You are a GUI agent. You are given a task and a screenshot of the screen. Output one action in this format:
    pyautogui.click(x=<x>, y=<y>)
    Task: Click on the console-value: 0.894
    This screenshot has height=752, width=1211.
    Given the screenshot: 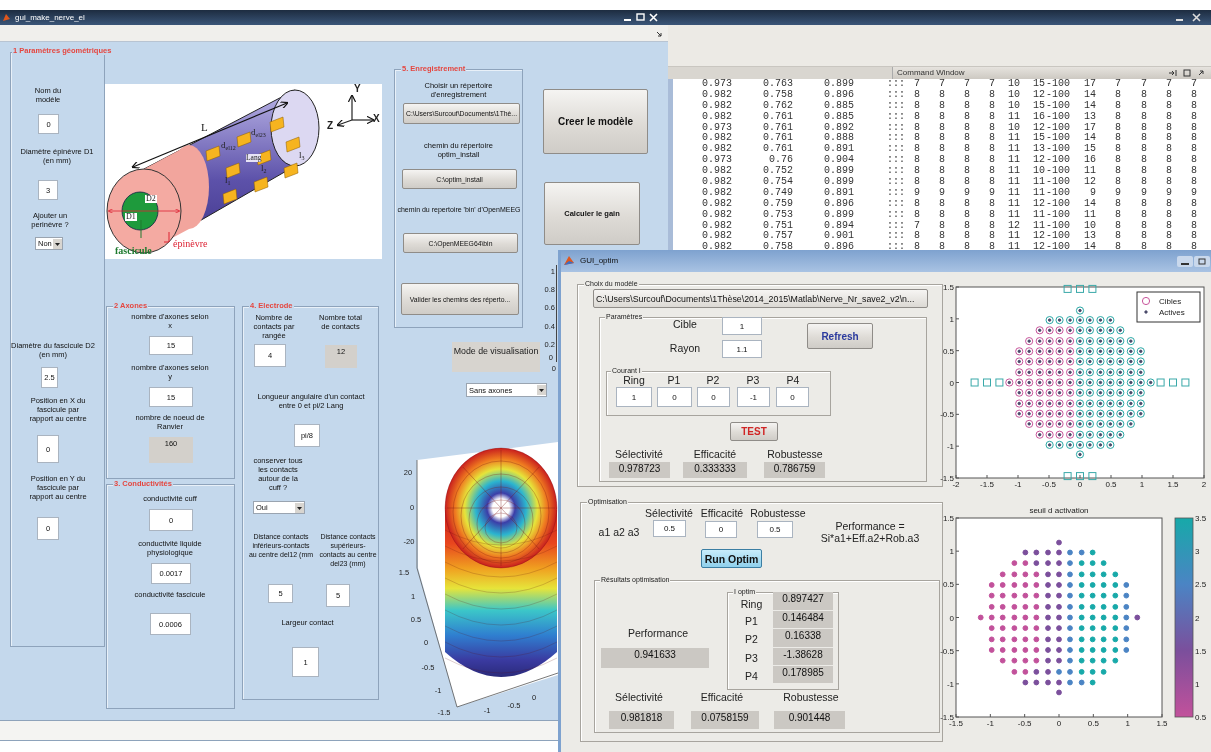 What is the action you would take?
    pyautogui.click(x=838, y=225)
    